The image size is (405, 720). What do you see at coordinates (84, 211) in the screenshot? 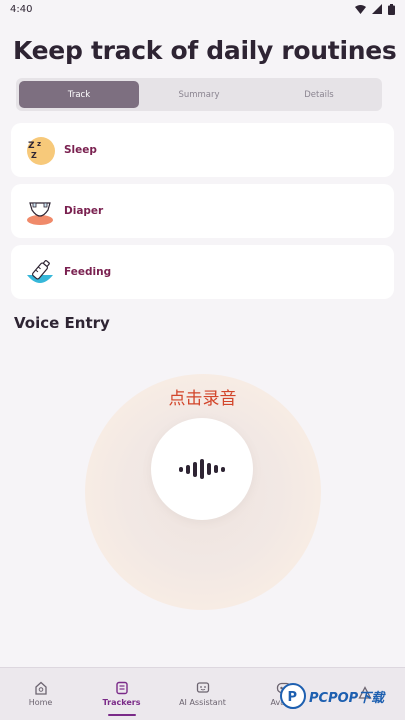
I see `tracker-label-diaper: Diaper` at bounding box center [84, 211].